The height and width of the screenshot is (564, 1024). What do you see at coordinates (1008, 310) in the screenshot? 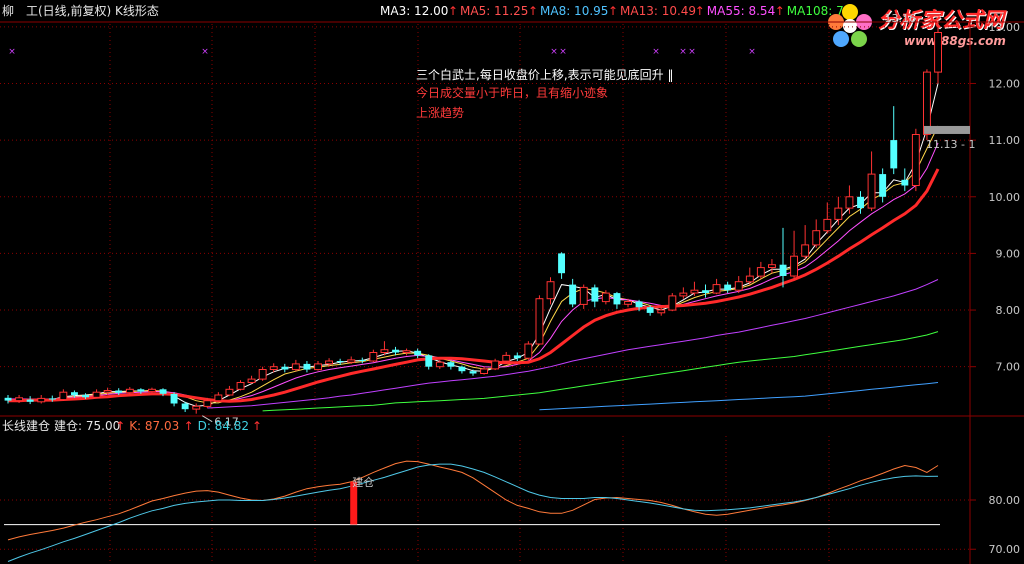
I see `price-tick-label: 8.00` at bounding box center [1008, 310].